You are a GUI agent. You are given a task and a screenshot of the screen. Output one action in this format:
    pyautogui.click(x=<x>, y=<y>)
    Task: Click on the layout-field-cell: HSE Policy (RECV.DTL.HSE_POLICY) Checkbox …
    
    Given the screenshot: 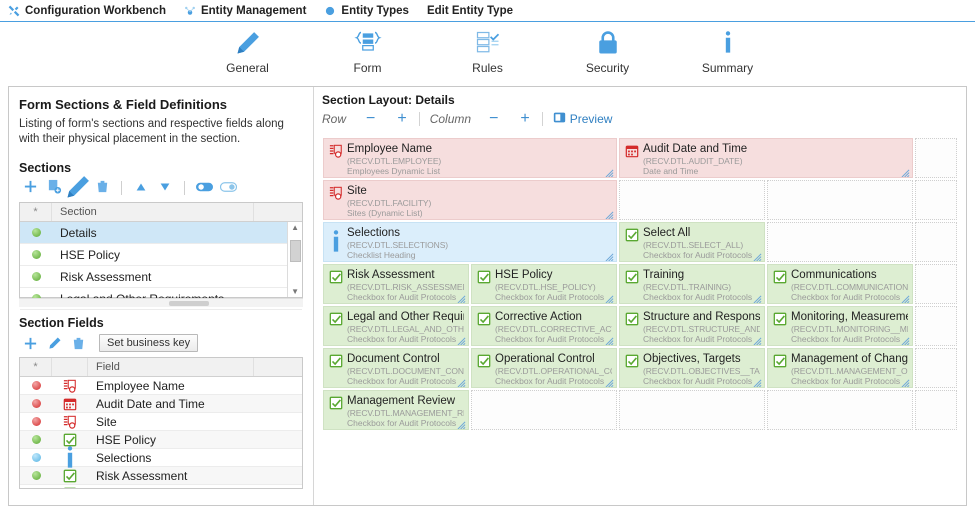 What is the action you would take?
    pyautogui.click(x=544, y=284)
    